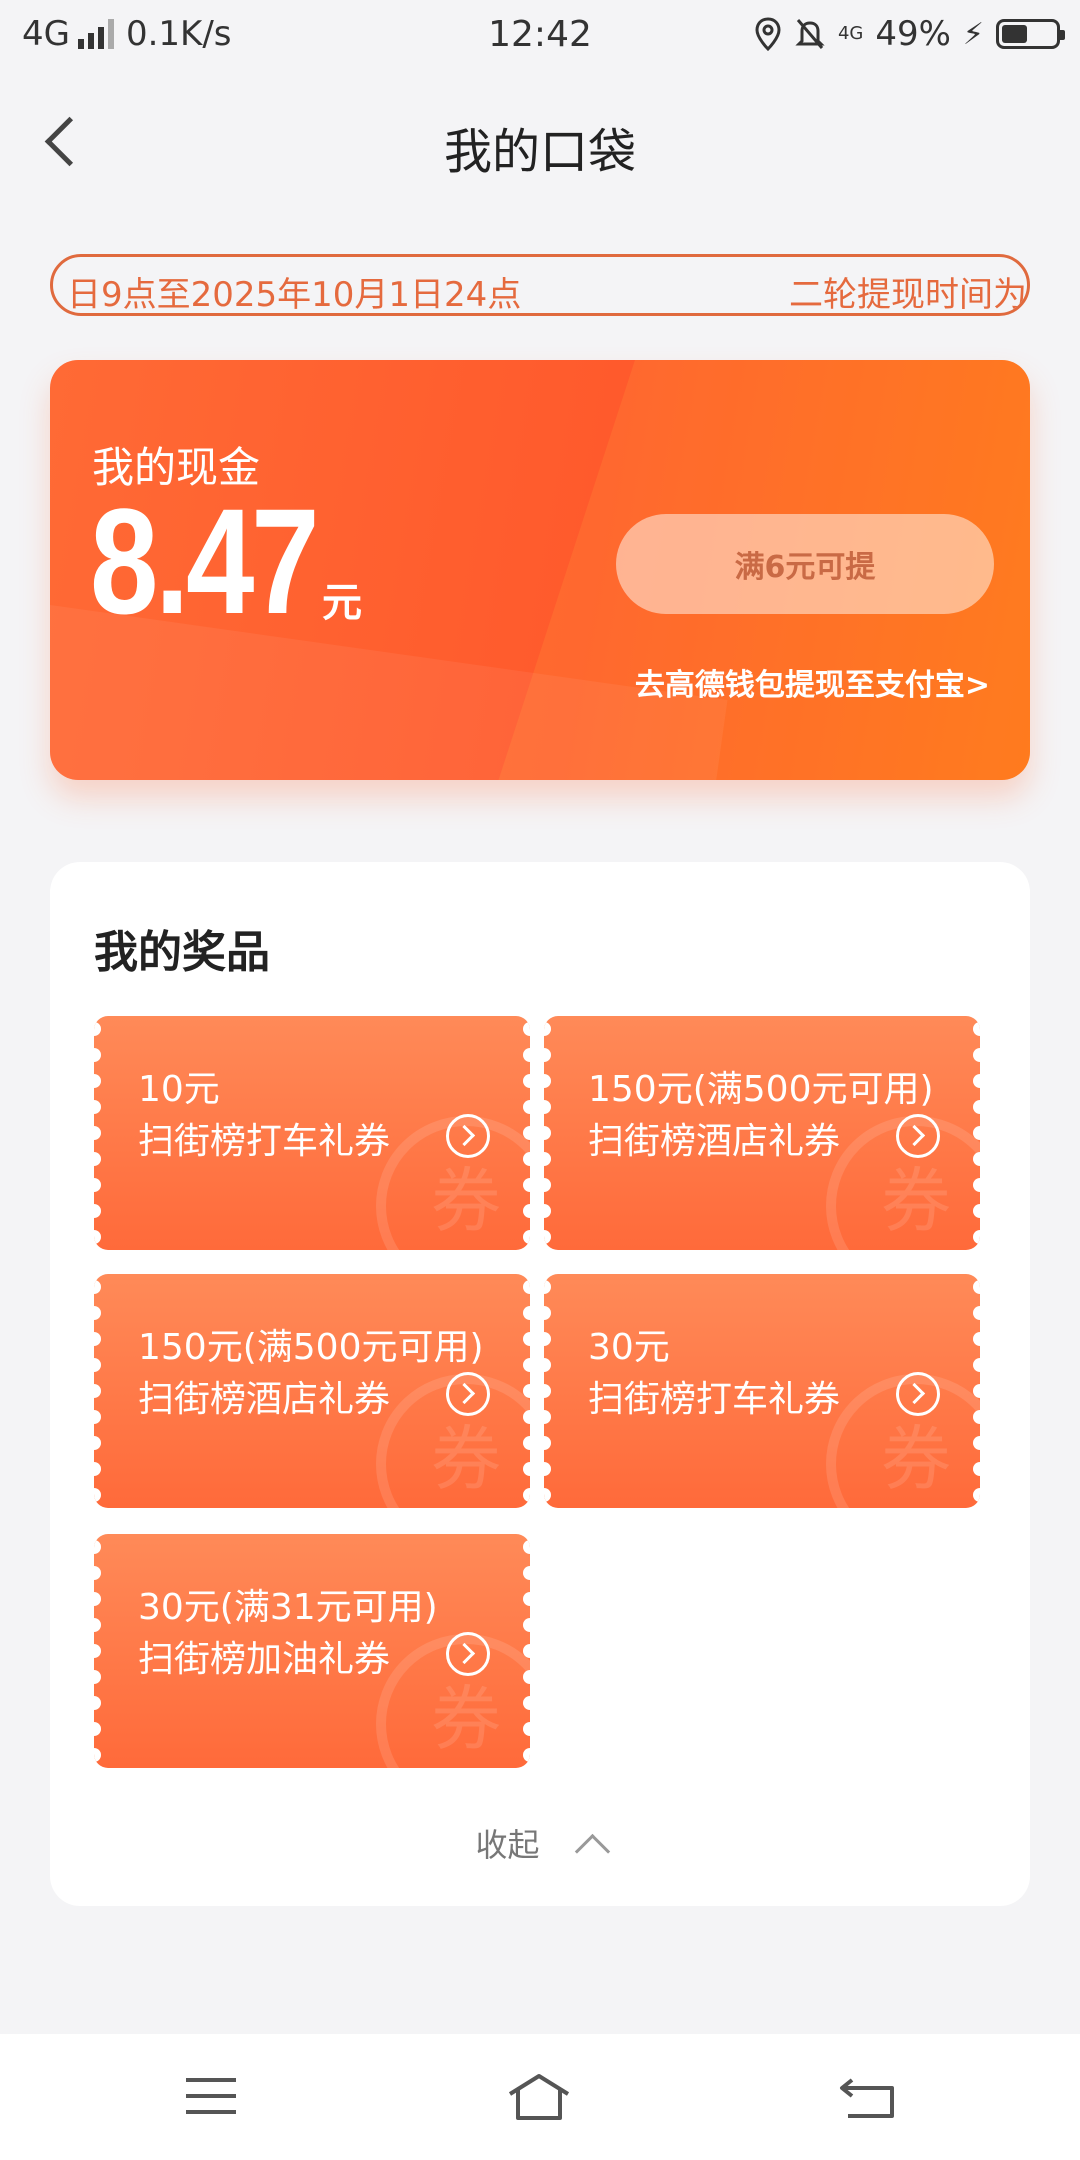  I want to click on header: 我的口袋, so click(540, 140).